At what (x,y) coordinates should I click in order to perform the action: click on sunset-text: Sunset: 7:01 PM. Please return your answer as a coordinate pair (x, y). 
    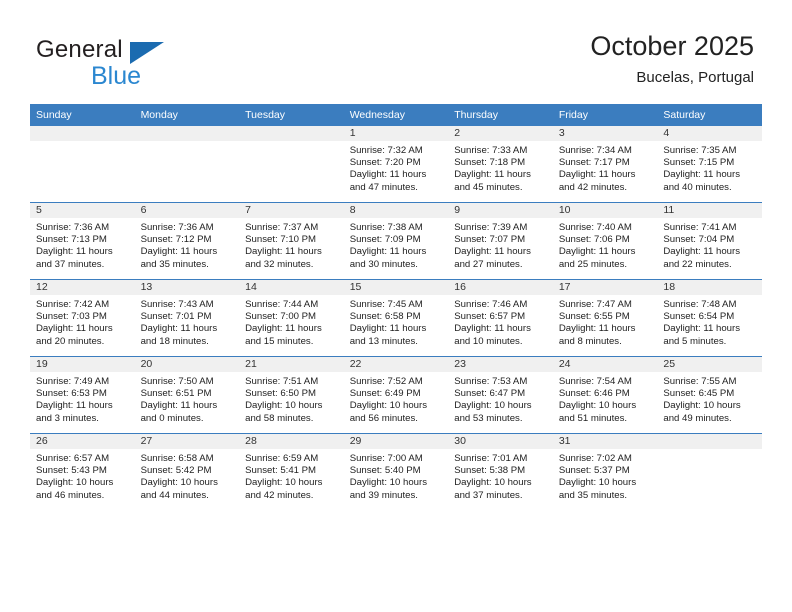
    Looking at the image, I should click on (176, 317).